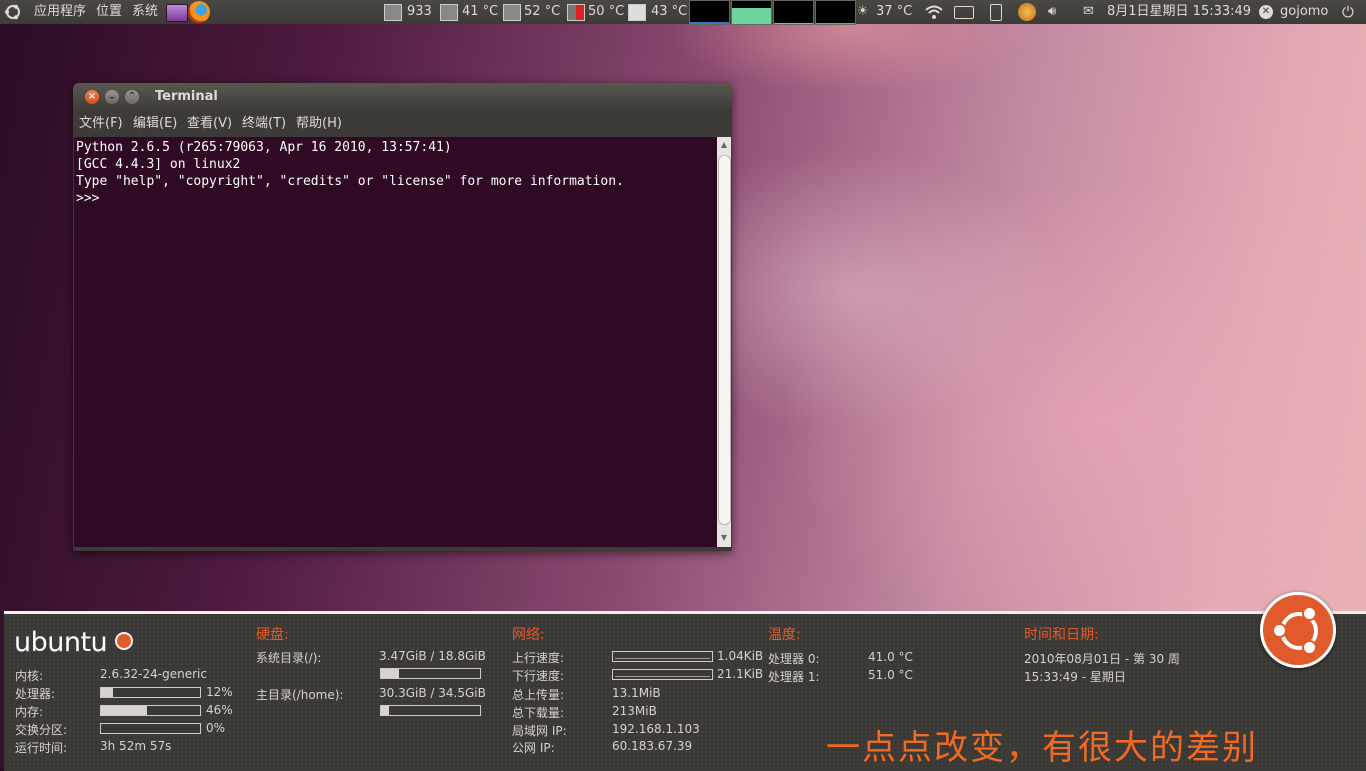 The width and height of the screenshot is (1366, 771). What do you see at coordinates (656, 729) in the screenshot?
I see `lan-ip-value: 192.168.1.103` at bounding box center [656, 729].